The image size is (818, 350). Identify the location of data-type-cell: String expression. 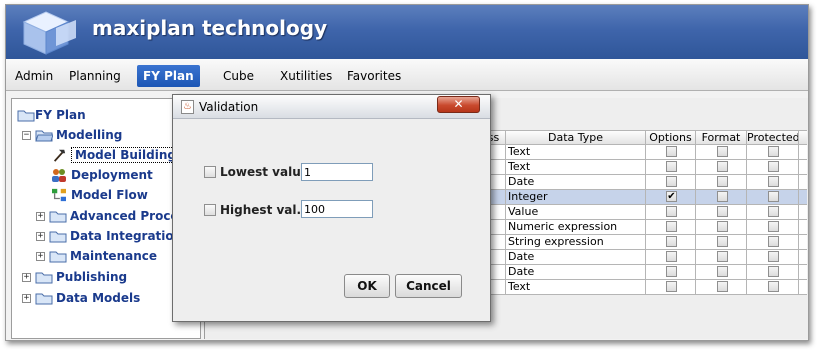
(576, 242).